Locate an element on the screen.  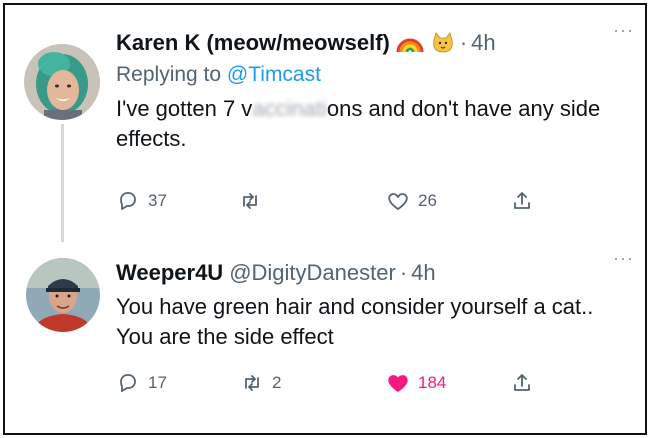
heart-filled-icon is located at coordinates (398, 383).